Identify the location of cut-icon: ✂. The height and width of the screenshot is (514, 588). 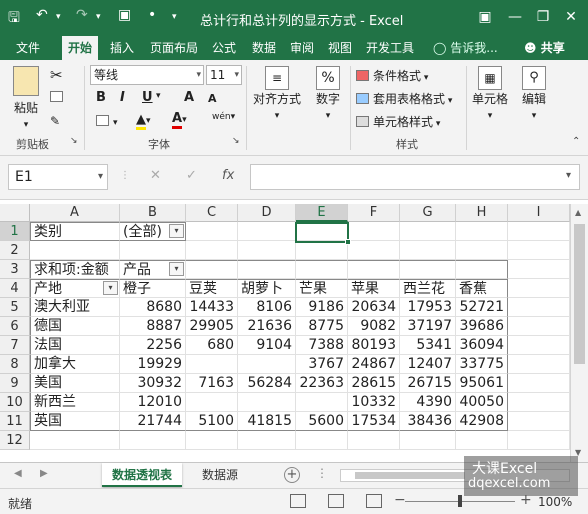
(56, 75).